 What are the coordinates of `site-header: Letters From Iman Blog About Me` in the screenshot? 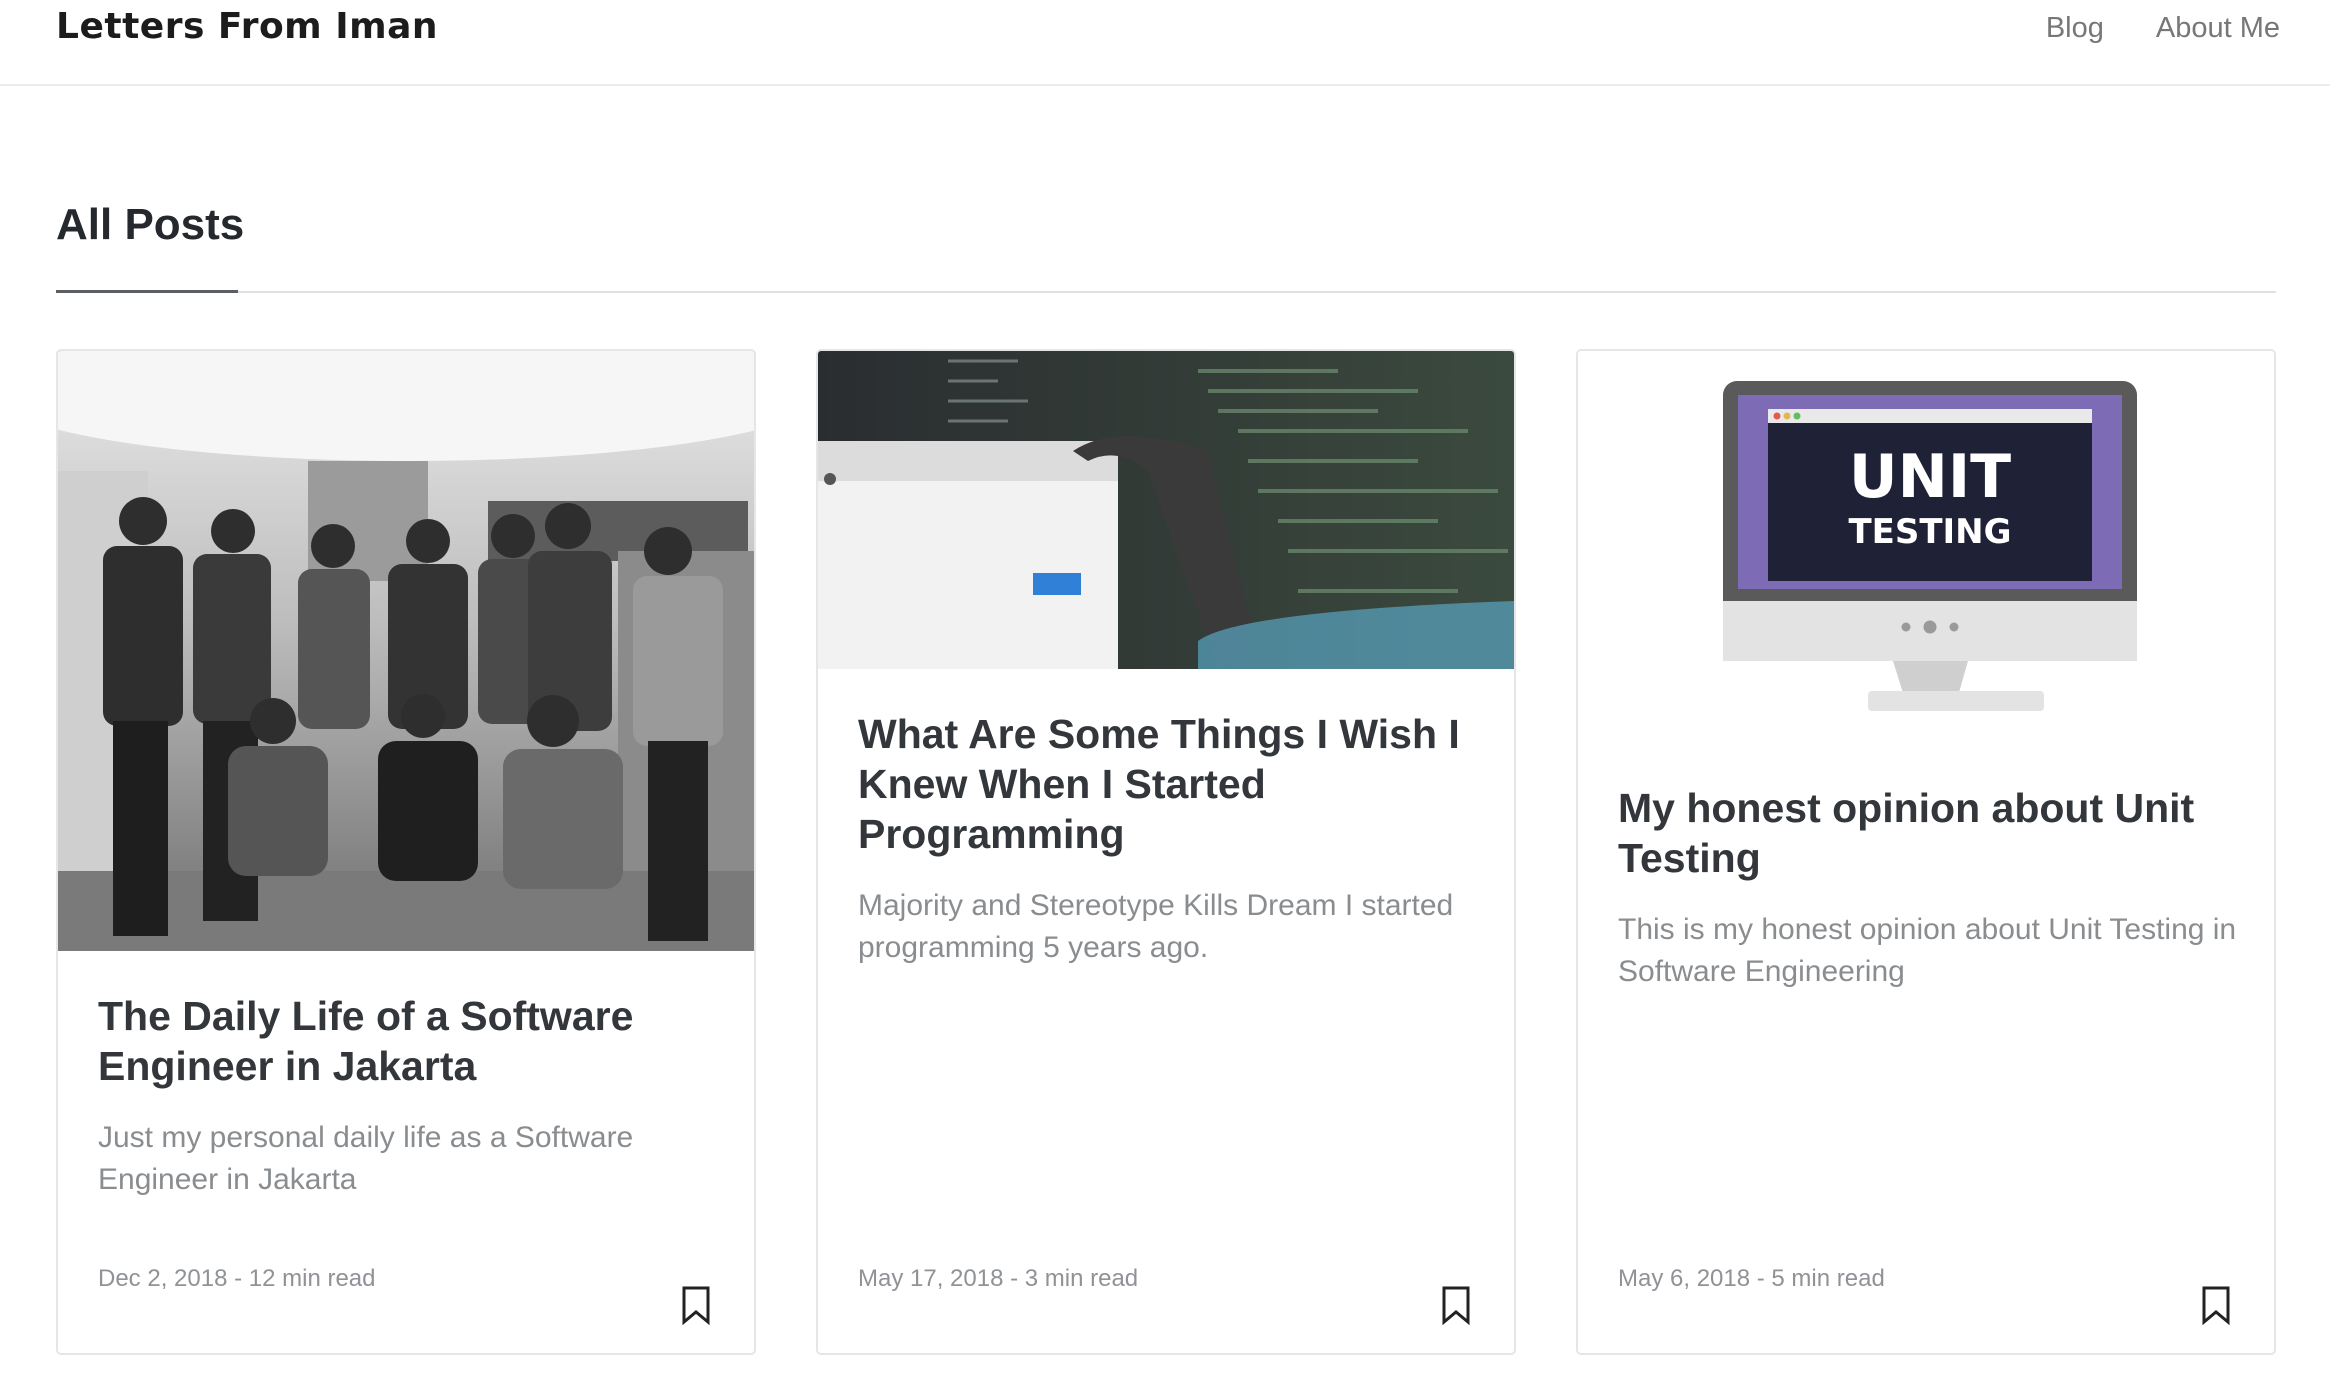 It's located at (1165, 43).